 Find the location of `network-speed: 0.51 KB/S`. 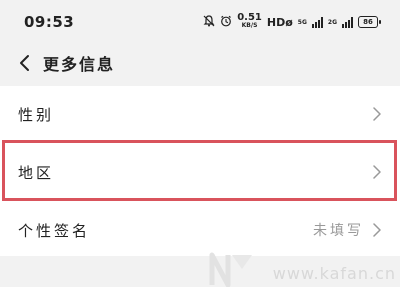

network-speed: 0.51 KB/S is located at coordinates (249, 21).